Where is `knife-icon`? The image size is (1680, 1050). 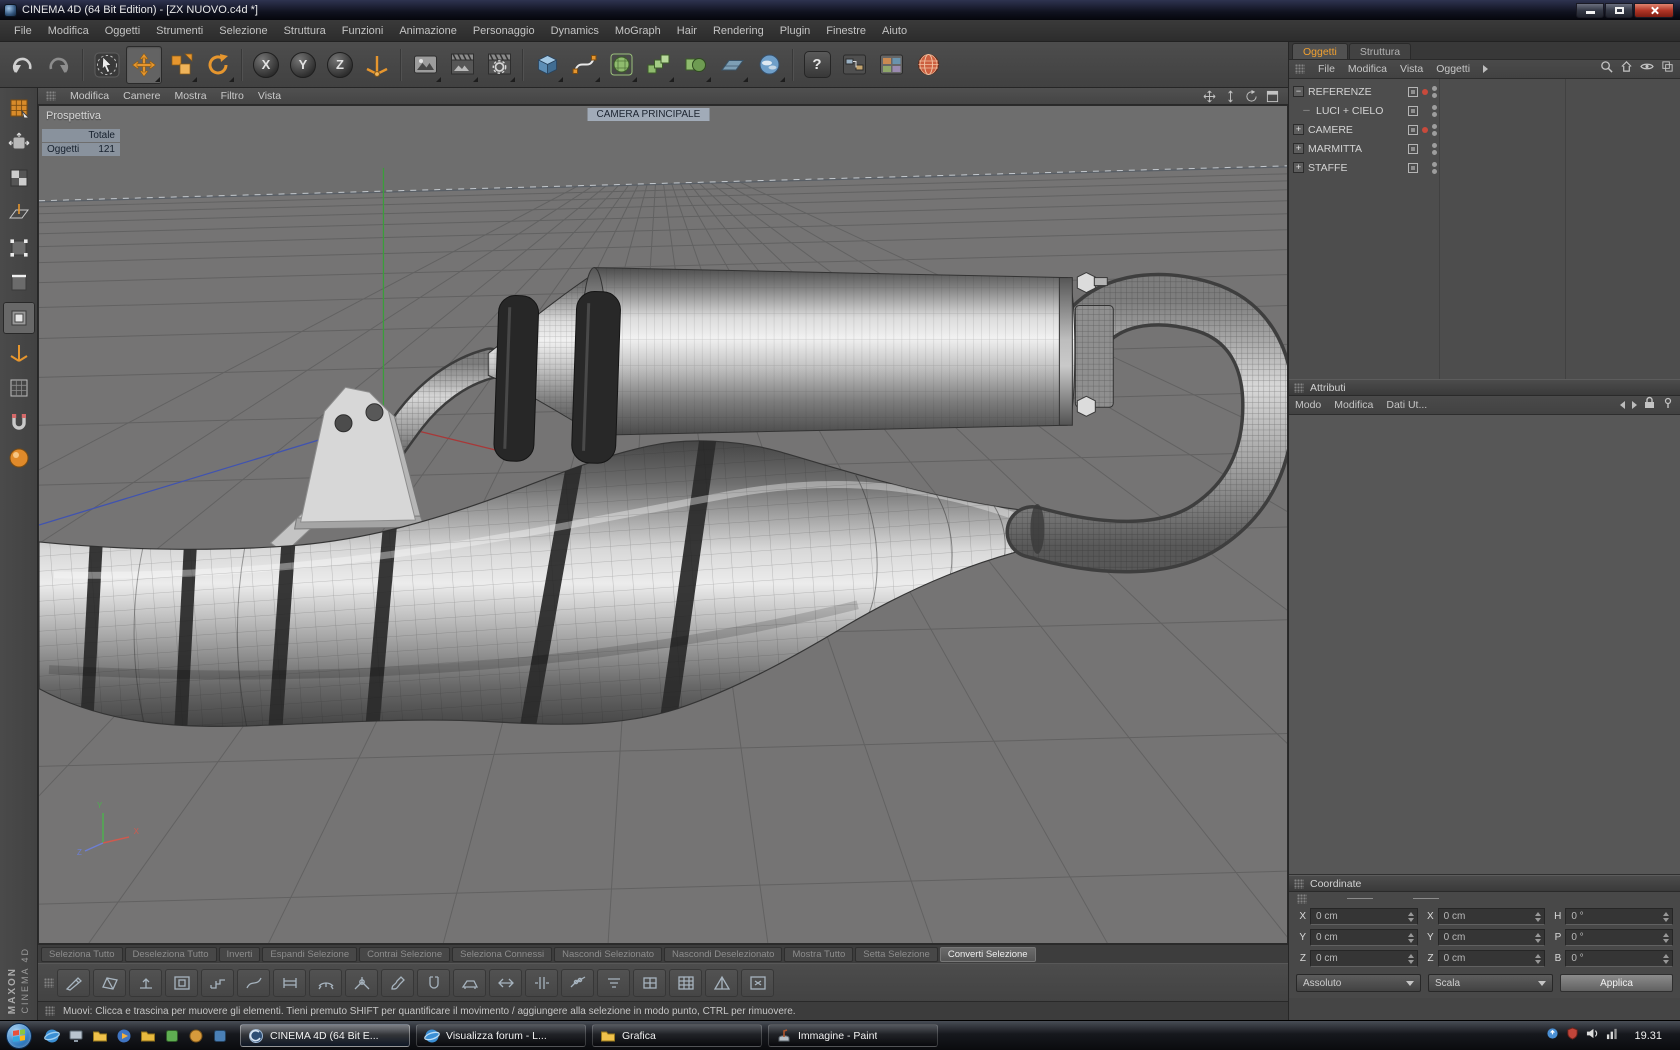 knife-icon is located at coordinates (73, 982).